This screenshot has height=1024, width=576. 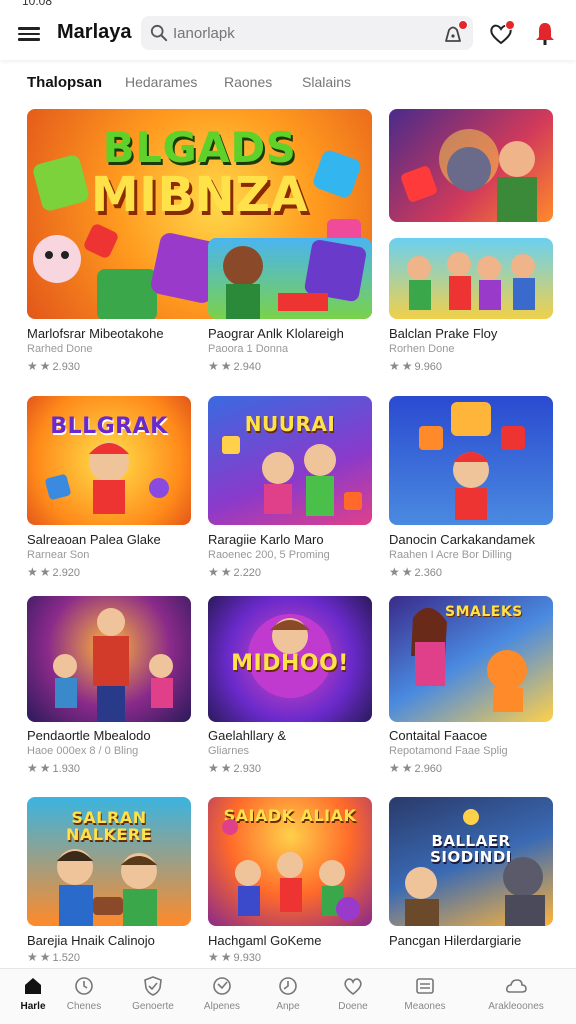 I want to click on game-card-3: BLLGRAK, so click(x=109, y=460).